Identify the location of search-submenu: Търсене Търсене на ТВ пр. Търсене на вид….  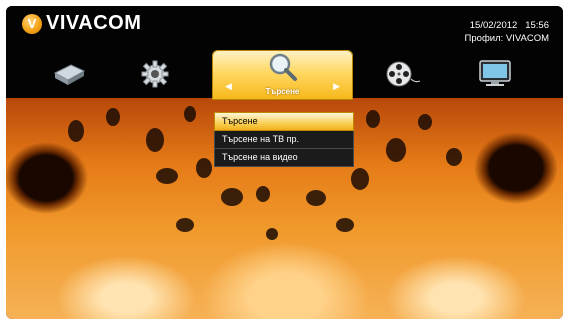
(284, 139).